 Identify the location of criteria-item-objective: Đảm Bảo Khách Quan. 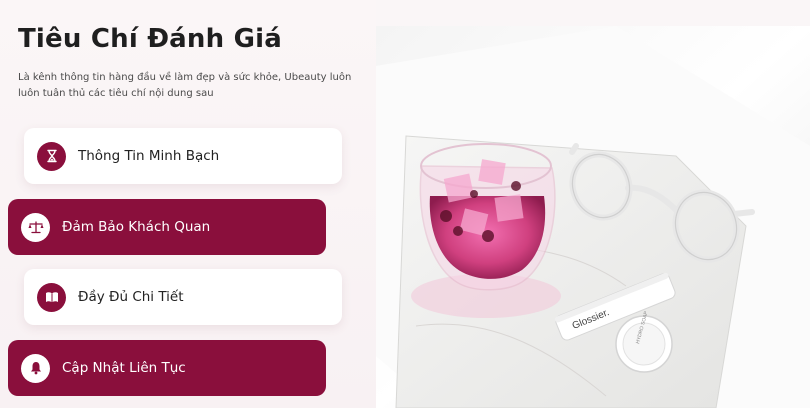
(167, 227).